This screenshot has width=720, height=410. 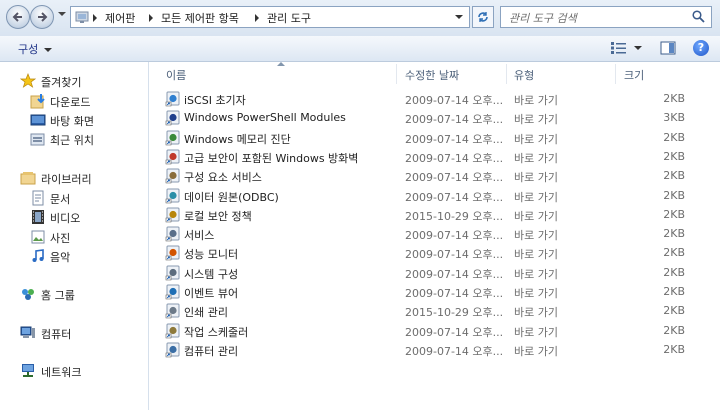 What do you see at coordinates (27, 332) in the screenshot?
I see `computer-icon` at bounding box center [27, 332].